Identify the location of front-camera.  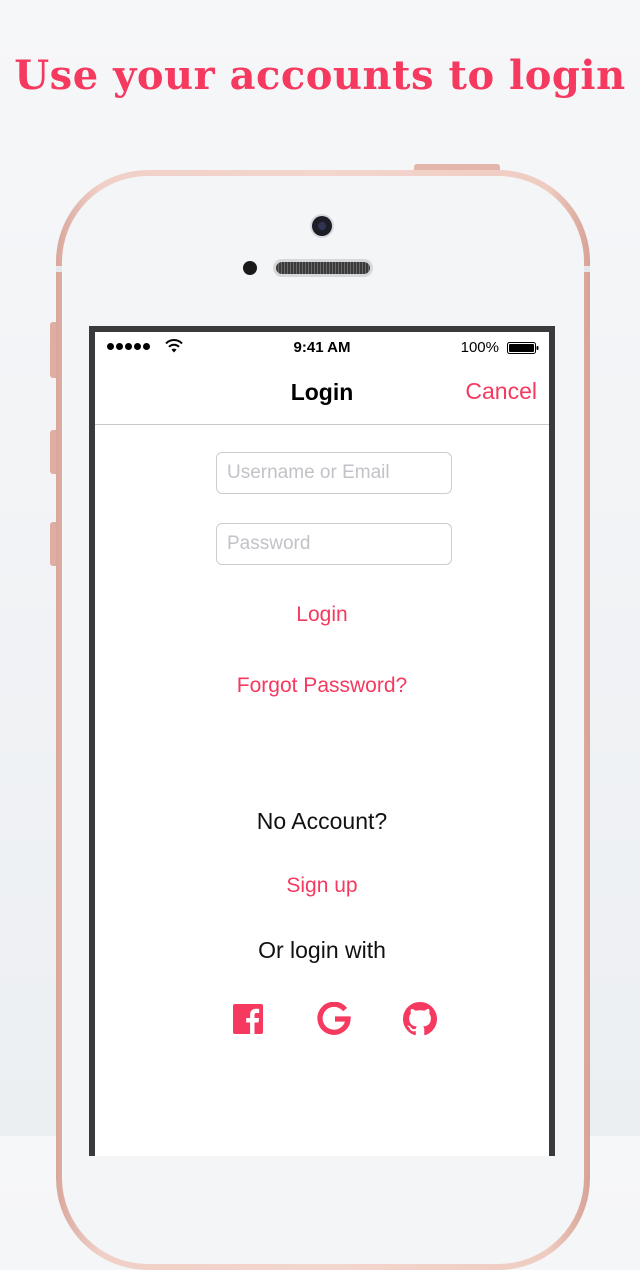
(322, 226).